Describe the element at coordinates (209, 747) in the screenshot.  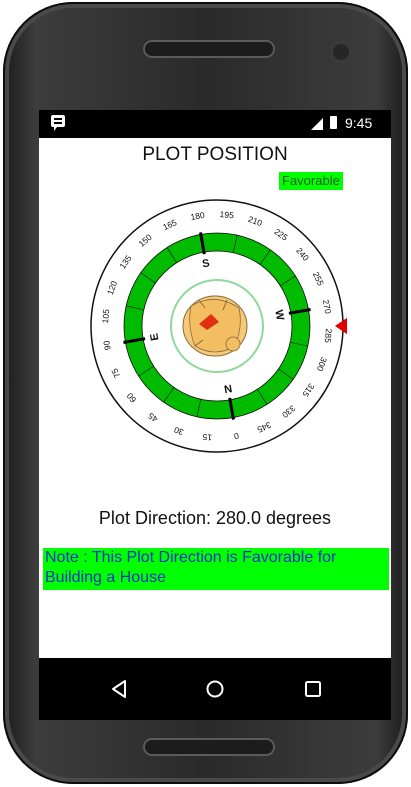
I see `bottom-speaker` at that location.